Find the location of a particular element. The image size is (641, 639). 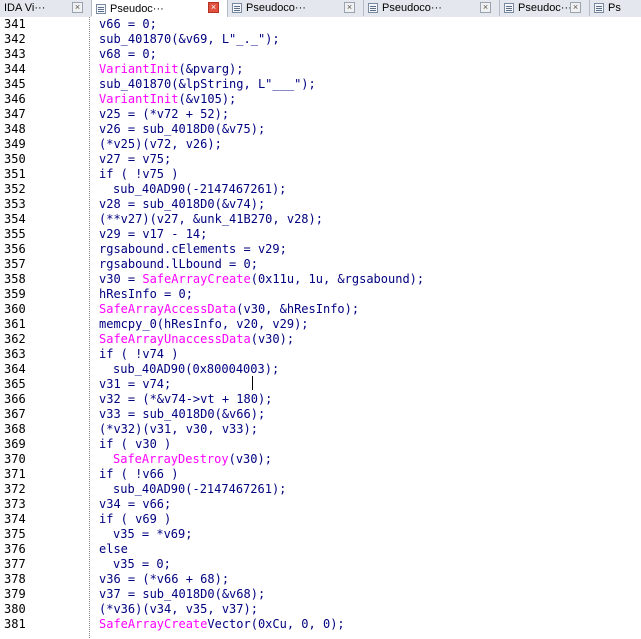

tab-pseudocode-5: Ps is located at coordinates (615, 8).